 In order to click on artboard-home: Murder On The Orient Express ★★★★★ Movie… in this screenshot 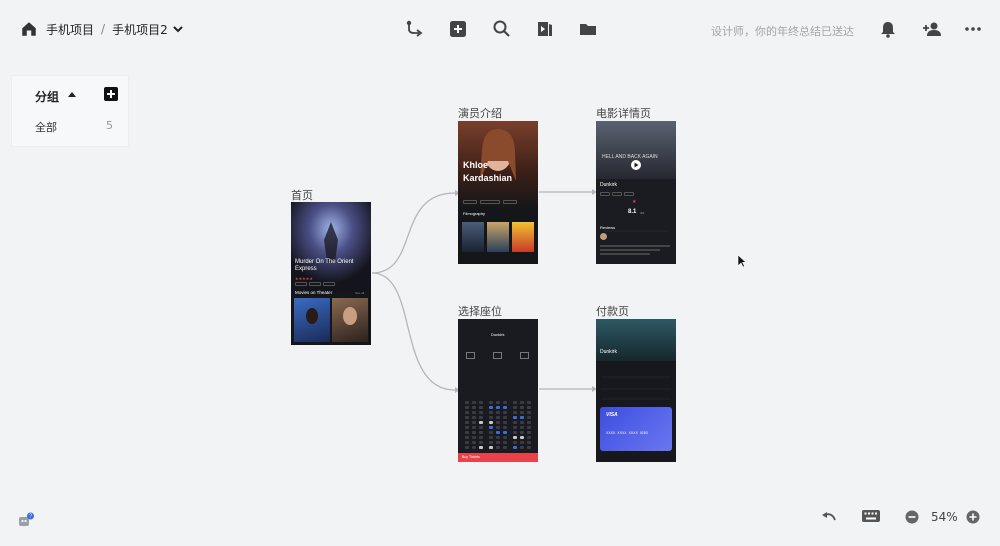, I will do `click(331, 273)`.